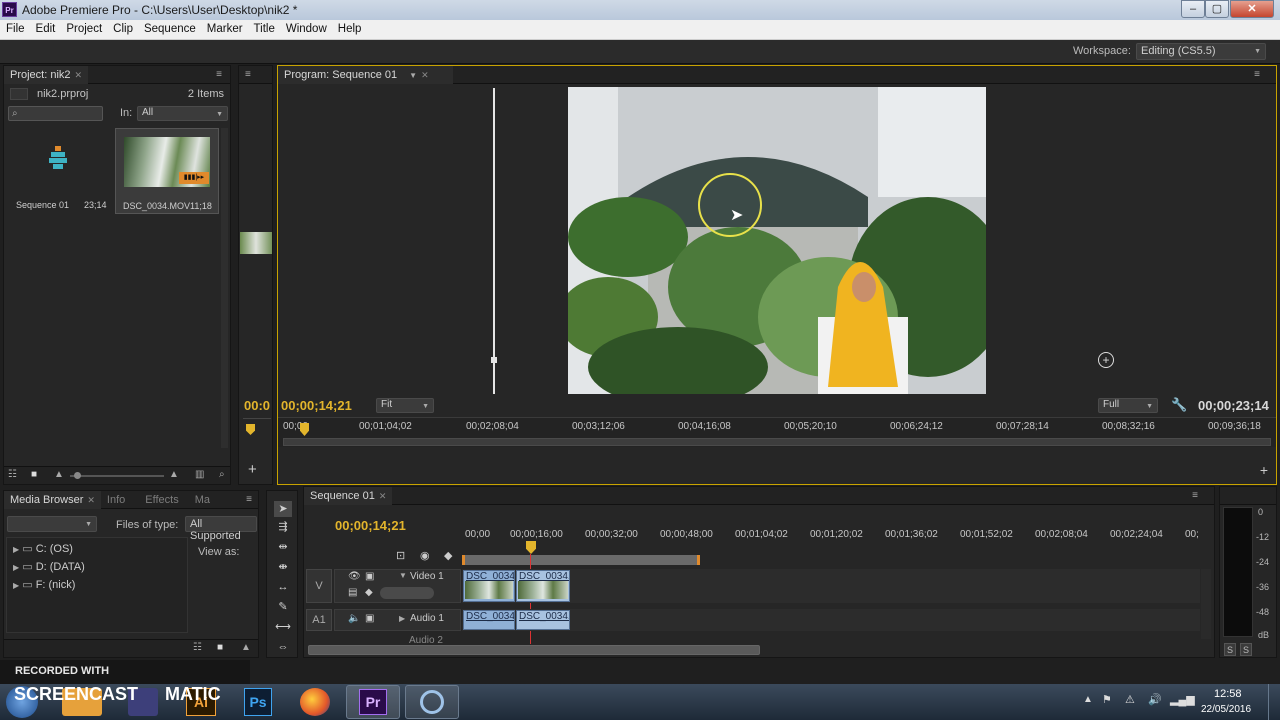 The height and width of the screenshot is (720, 1280). What do you see at coordinates (425, 555) in the screenshot?
I see `marker-icon: ◉` at bounding box center [425, 555].